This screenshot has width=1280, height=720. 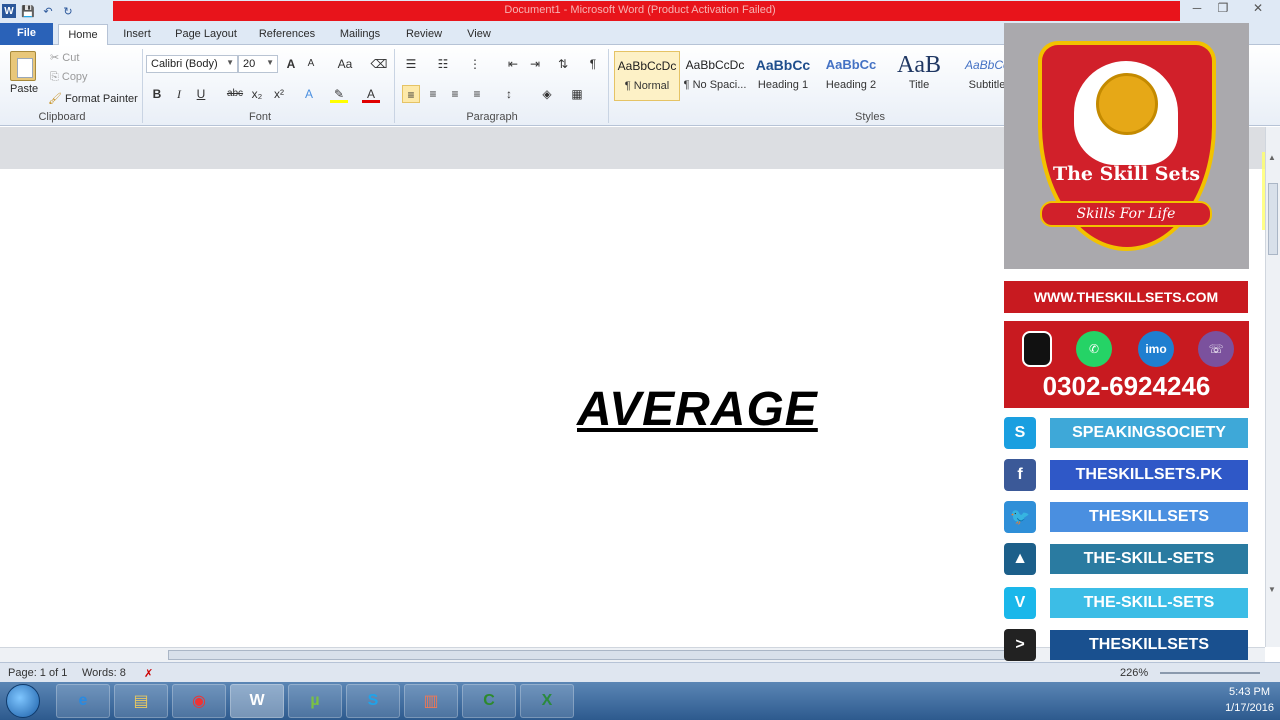 I want to click on app-icon: ▥, so click(x=431, y=701).